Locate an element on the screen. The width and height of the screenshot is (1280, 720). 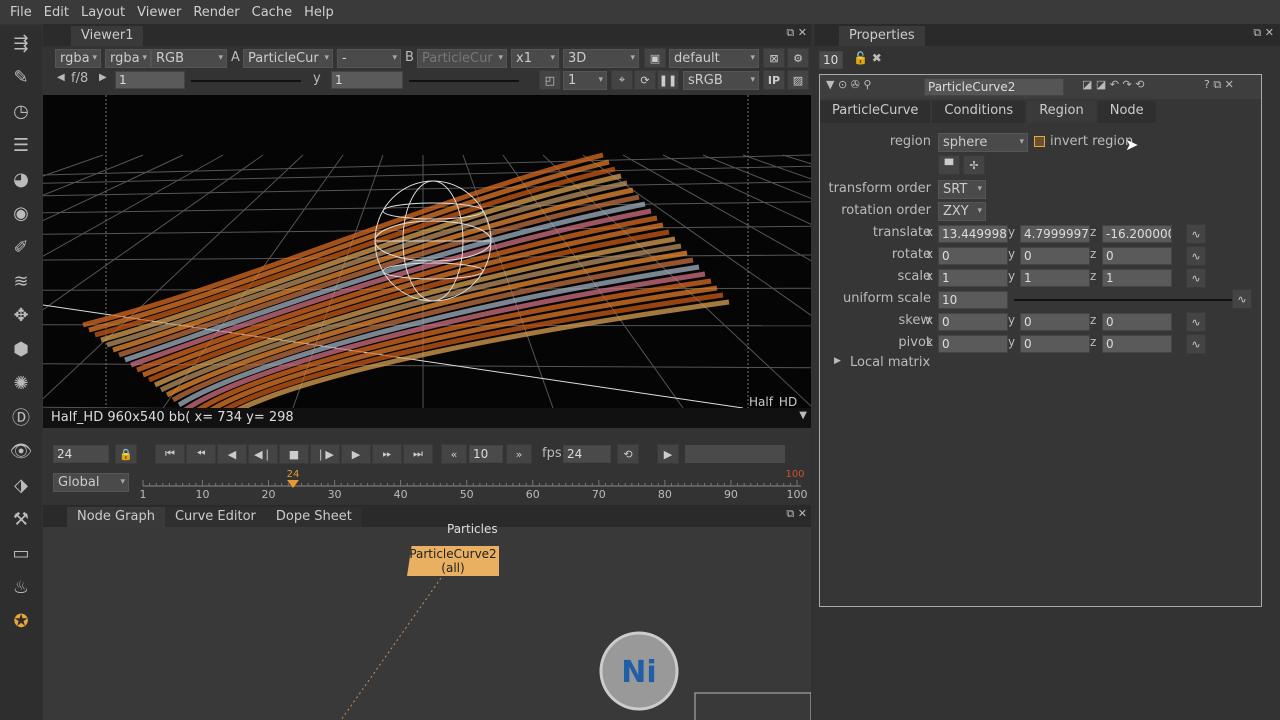
info-dropdown-icon: ▼ is located at coordinates (803, 415).